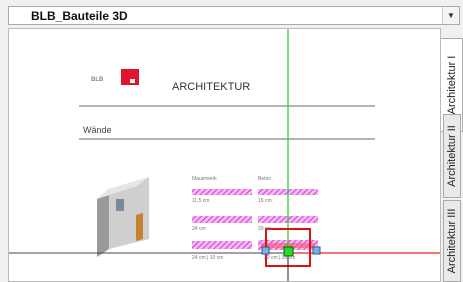  I want to click on row3-concrete-label: 20 cm | 20 cm, so click(280, 258).